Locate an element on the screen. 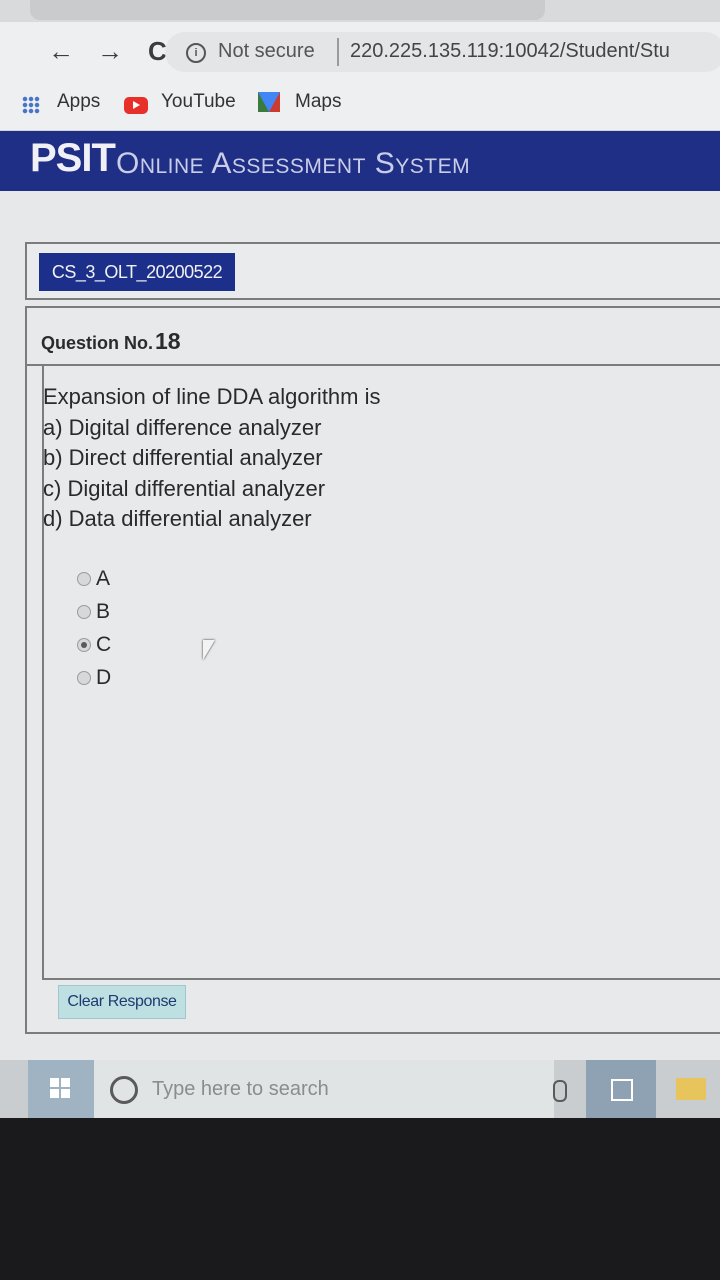 The image size is (720, 1280). back-button: ← is located at coordinates (61, 51).